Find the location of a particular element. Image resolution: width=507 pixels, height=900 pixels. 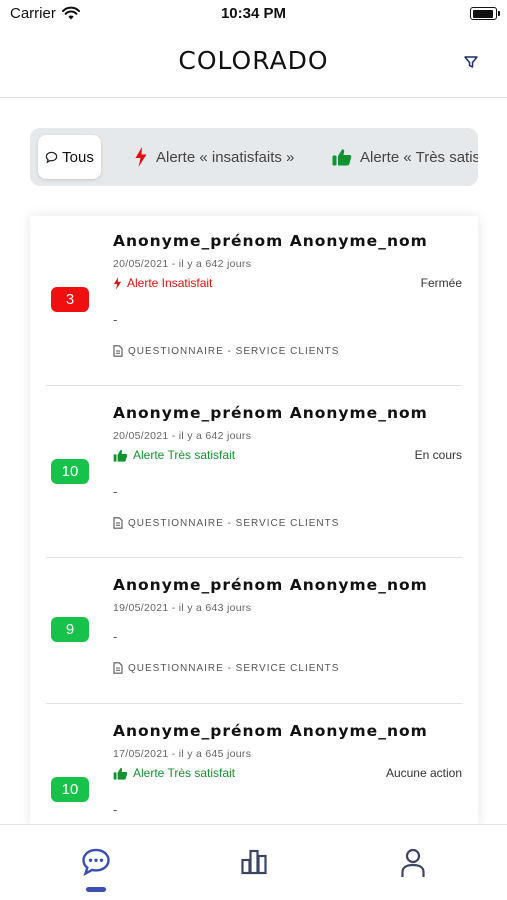

clock: 10:34 PM is located at coordinates (253, 13).